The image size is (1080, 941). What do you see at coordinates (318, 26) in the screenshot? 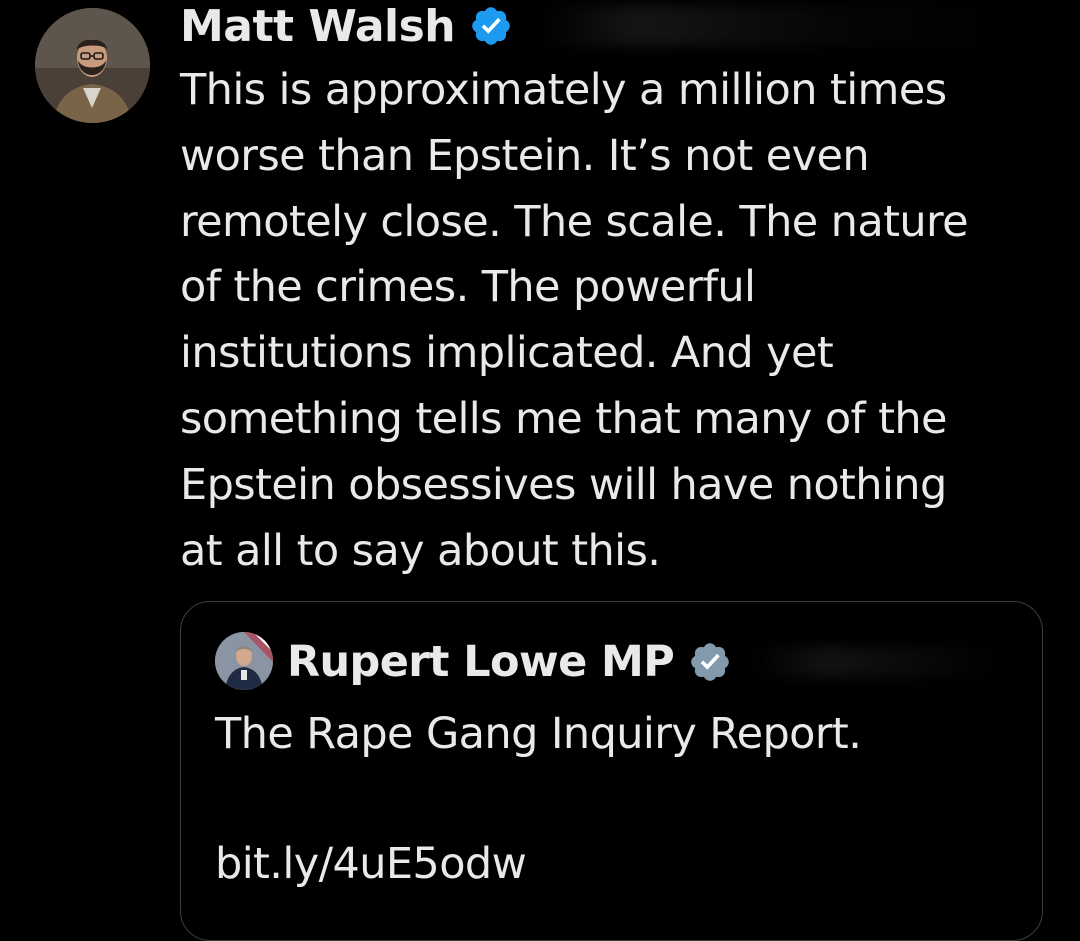
I see `author-name: Matt Walsh` at bounding box center [318, 26].